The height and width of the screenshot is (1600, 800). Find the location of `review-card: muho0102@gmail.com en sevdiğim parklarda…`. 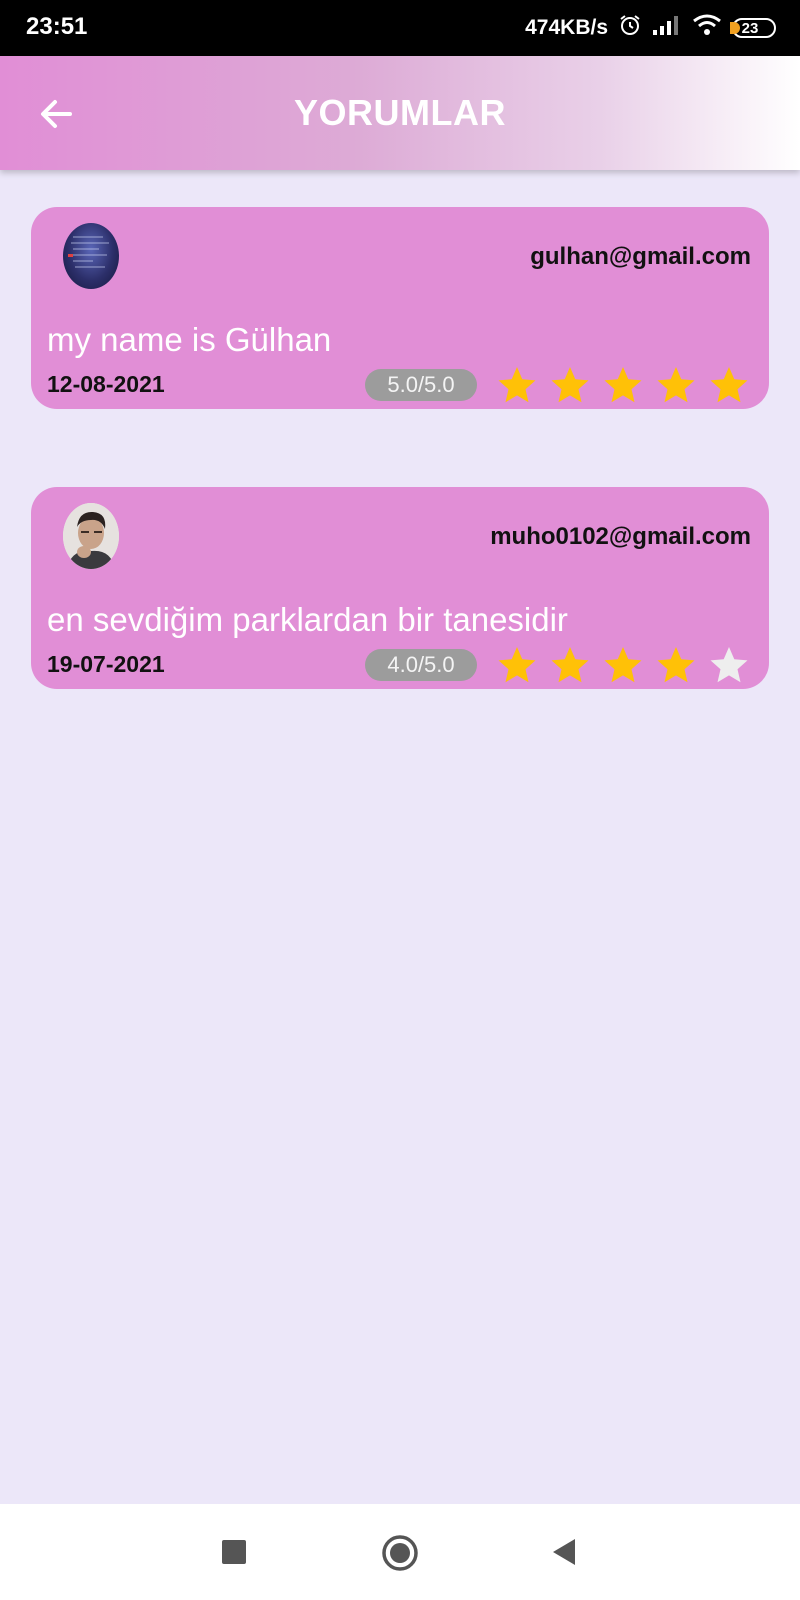

review-card: muho0102@gmail.com en sevdiğim parklarda… is located at coordinates (400, 588).